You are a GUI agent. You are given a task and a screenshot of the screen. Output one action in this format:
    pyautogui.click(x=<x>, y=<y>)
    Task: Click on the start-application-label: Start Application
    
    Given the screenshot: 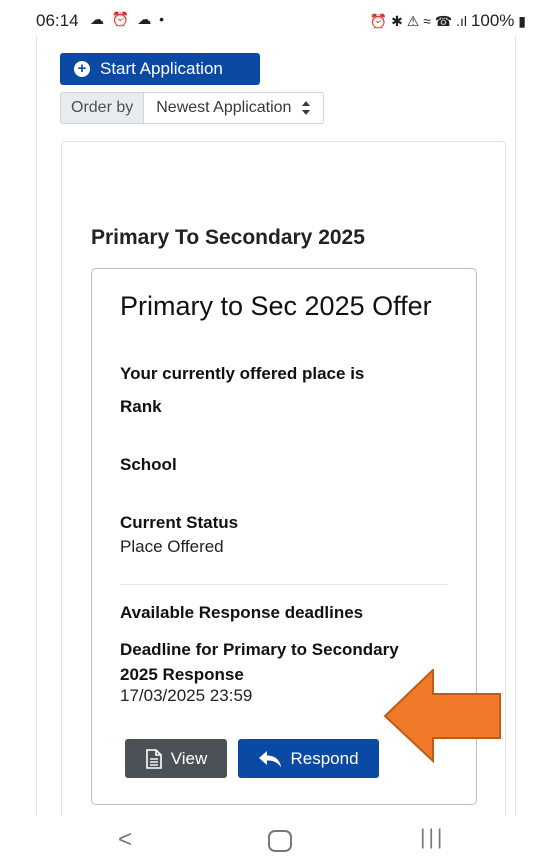 What is the action you would take?
    pyautogui.click(x=161, y=68)
    